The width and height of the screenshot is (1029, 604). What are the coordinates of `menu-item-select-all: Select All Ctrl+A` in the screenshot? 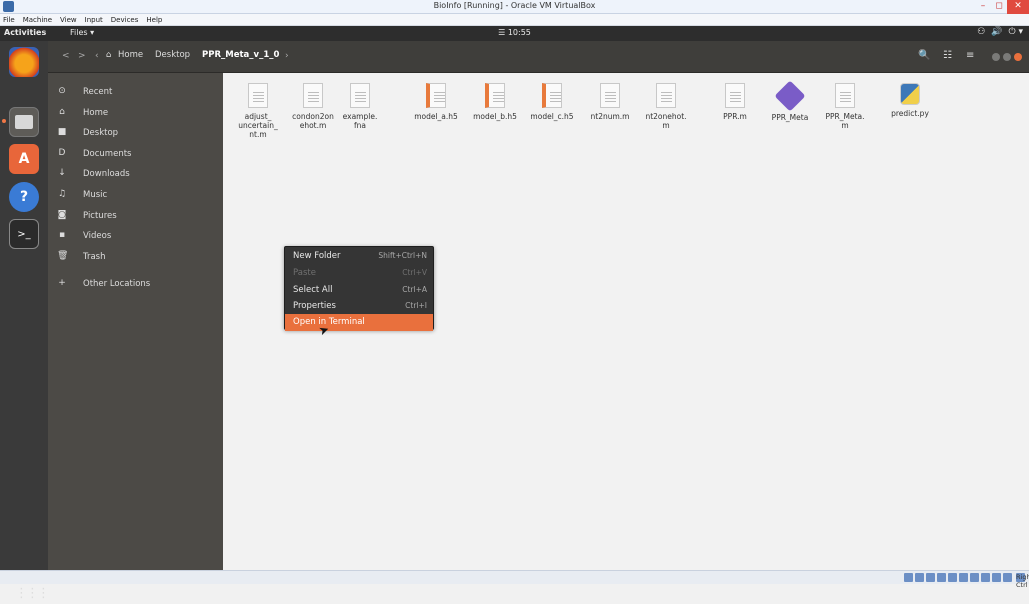 It's located at (359, 290).